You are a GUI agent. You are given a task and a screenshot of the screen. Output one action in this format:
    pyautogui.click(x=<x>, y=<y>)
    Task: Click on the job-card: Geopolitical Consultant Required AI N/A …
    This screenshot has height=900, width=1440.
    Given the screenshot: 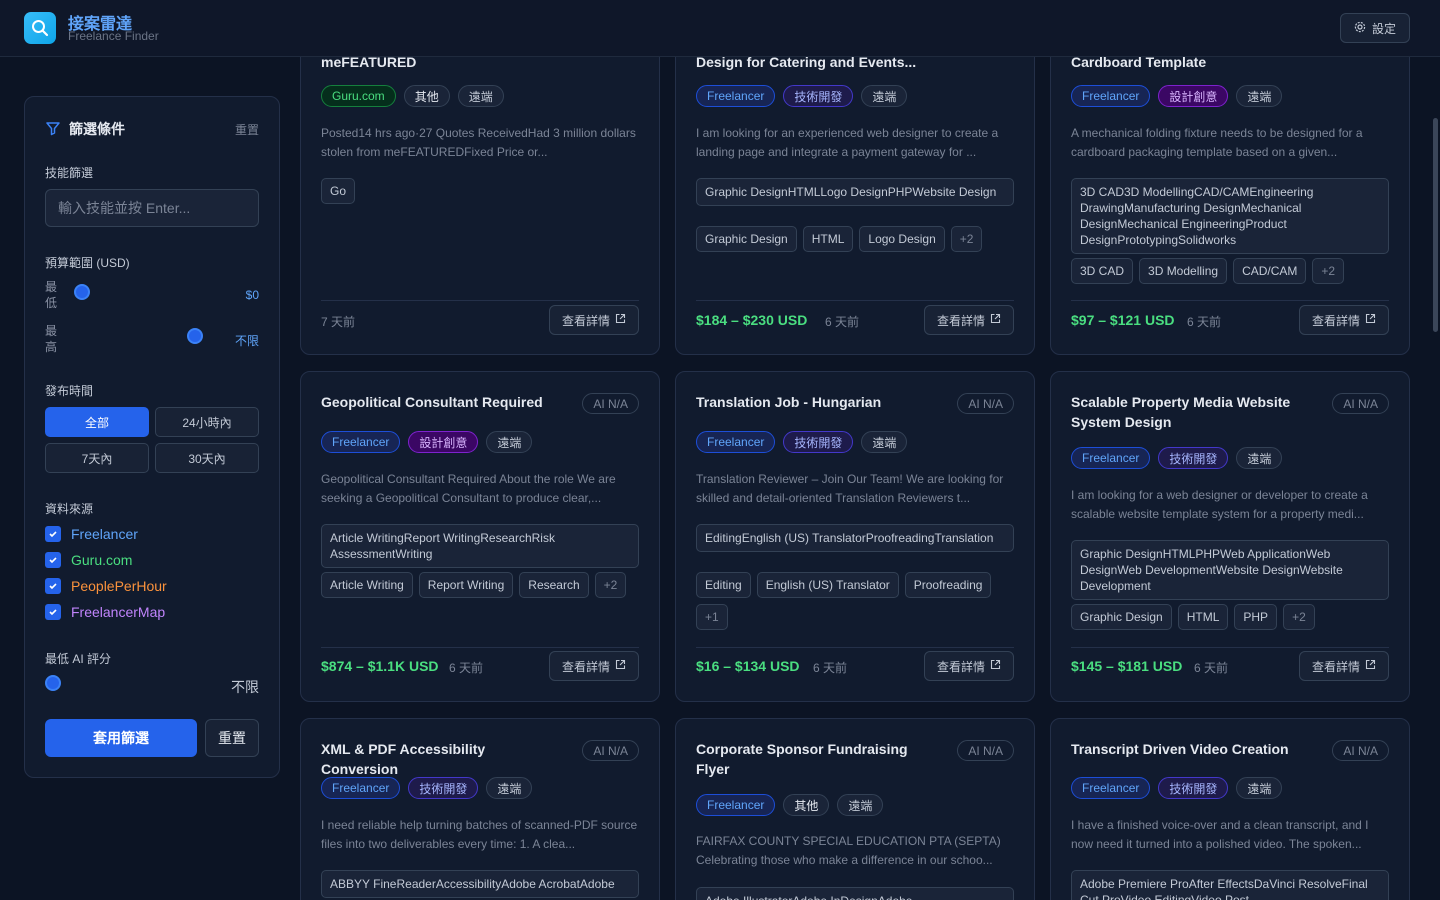 What is the action you would take?
    pyautogui.click(x=480, y=536)
    